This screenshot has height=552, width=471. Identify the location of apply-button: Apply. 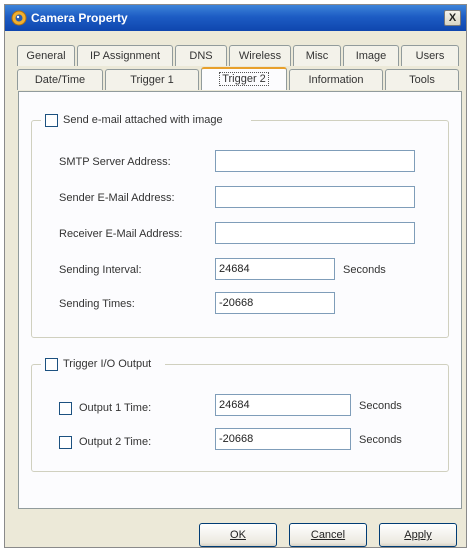
(418, 535).